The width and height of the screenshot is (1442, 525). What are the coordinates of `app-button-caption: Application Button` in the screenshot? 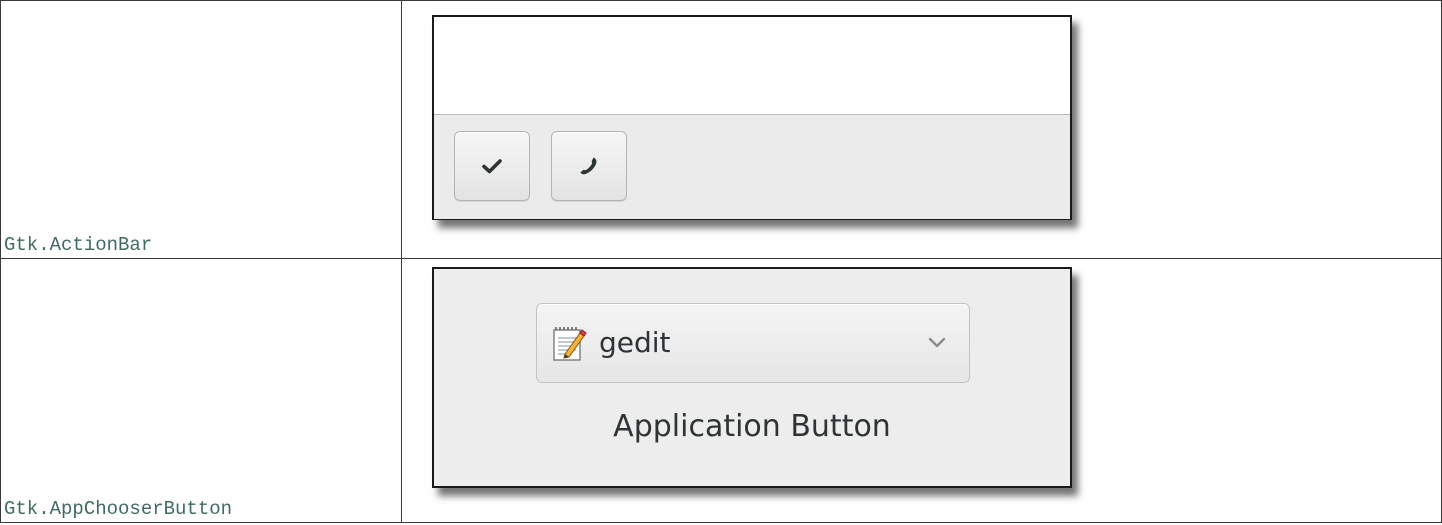 It's located at (752, 426).